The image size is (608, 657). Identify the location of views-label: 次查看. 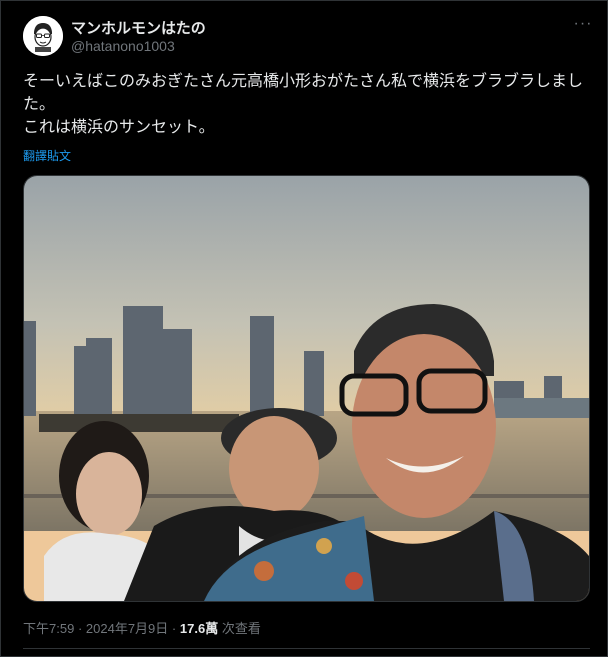
(241, 628).